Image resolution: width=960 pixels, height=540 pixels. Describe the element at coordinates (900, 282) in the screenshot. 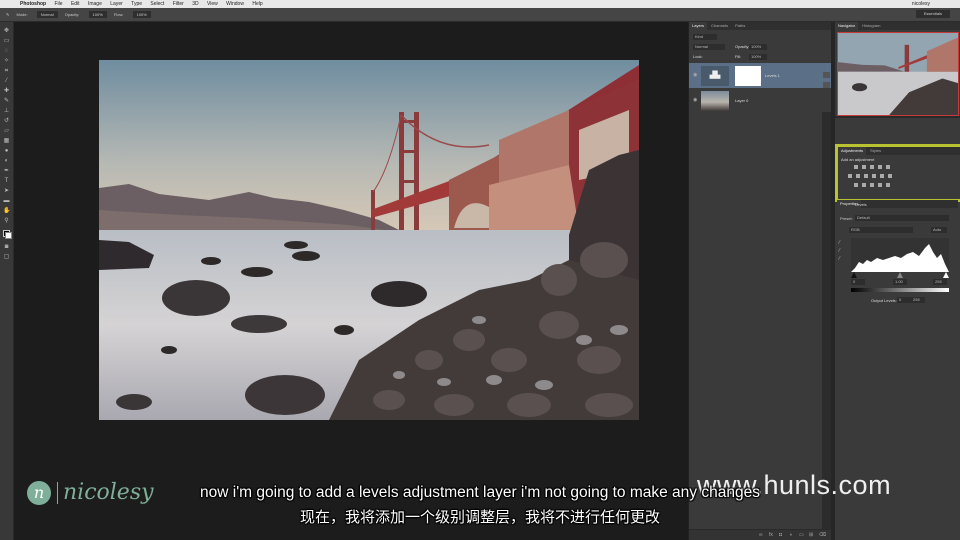

I see `input-gamma-field: 1.00` at that location.